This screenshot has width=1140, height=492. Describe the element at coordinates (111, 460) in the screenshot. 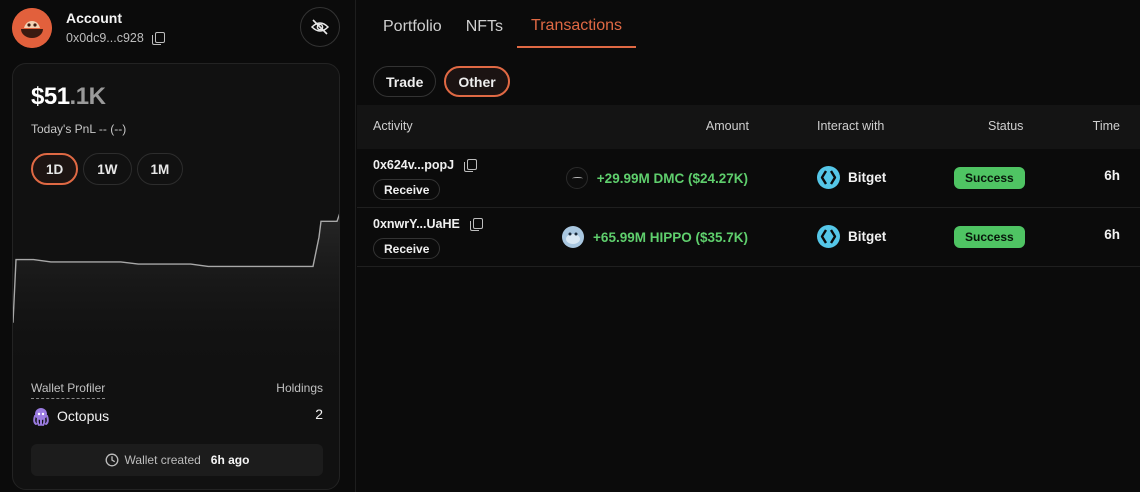

I see `clock-icon` at that location.